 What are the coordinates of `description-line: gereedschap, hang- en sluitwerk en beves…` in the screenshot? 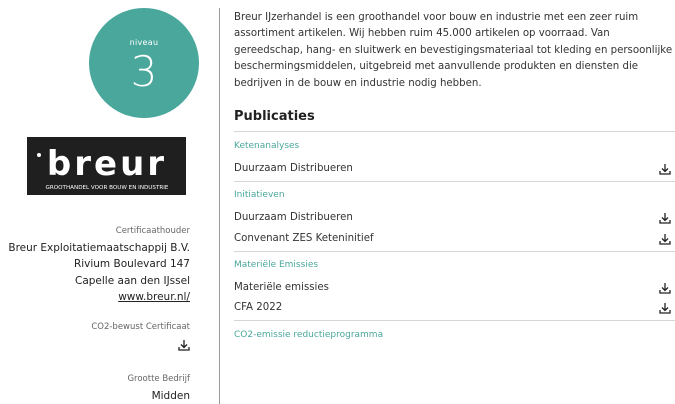 It's located at (453, 50).